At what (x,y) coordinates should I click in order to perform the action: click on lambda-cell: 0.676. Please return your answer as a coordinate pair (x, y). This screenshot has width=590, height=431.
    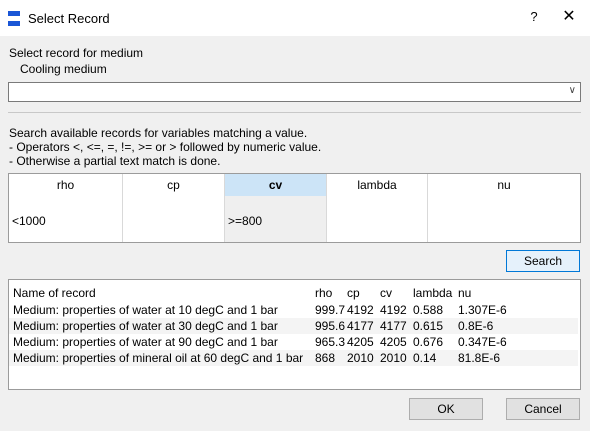
    Looking at the image, I should click on (428, 342).